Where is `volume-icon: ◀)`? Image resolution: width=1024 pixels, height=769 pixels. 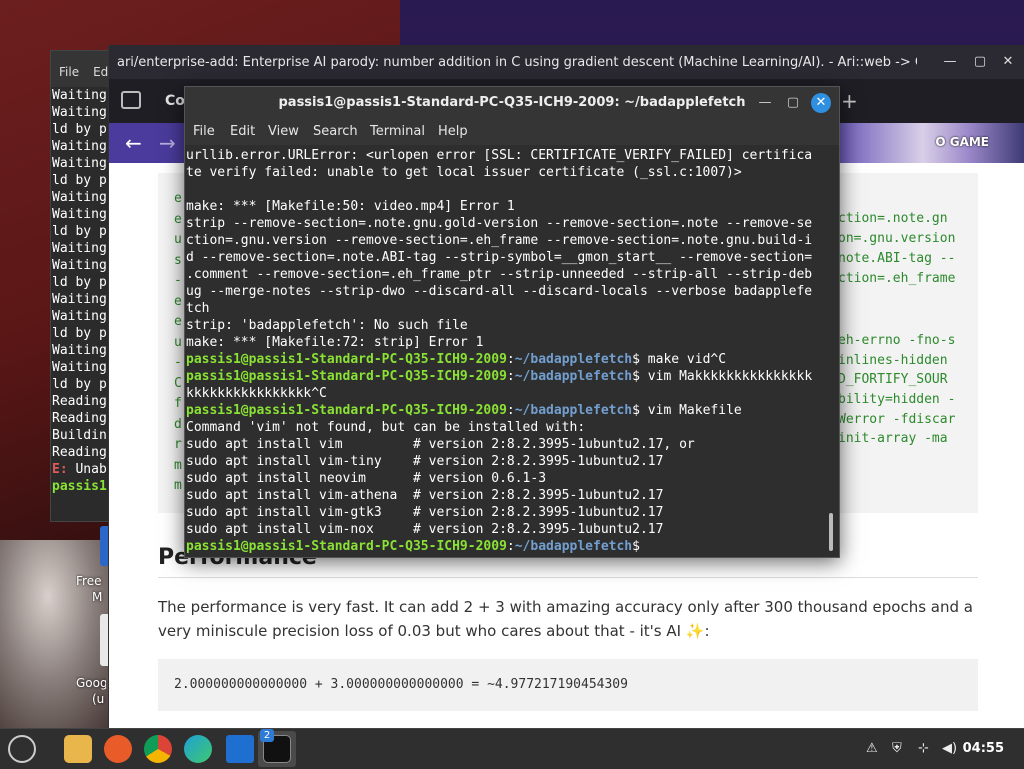
volume-icon: ◀) is located at coordinates (949, 748).